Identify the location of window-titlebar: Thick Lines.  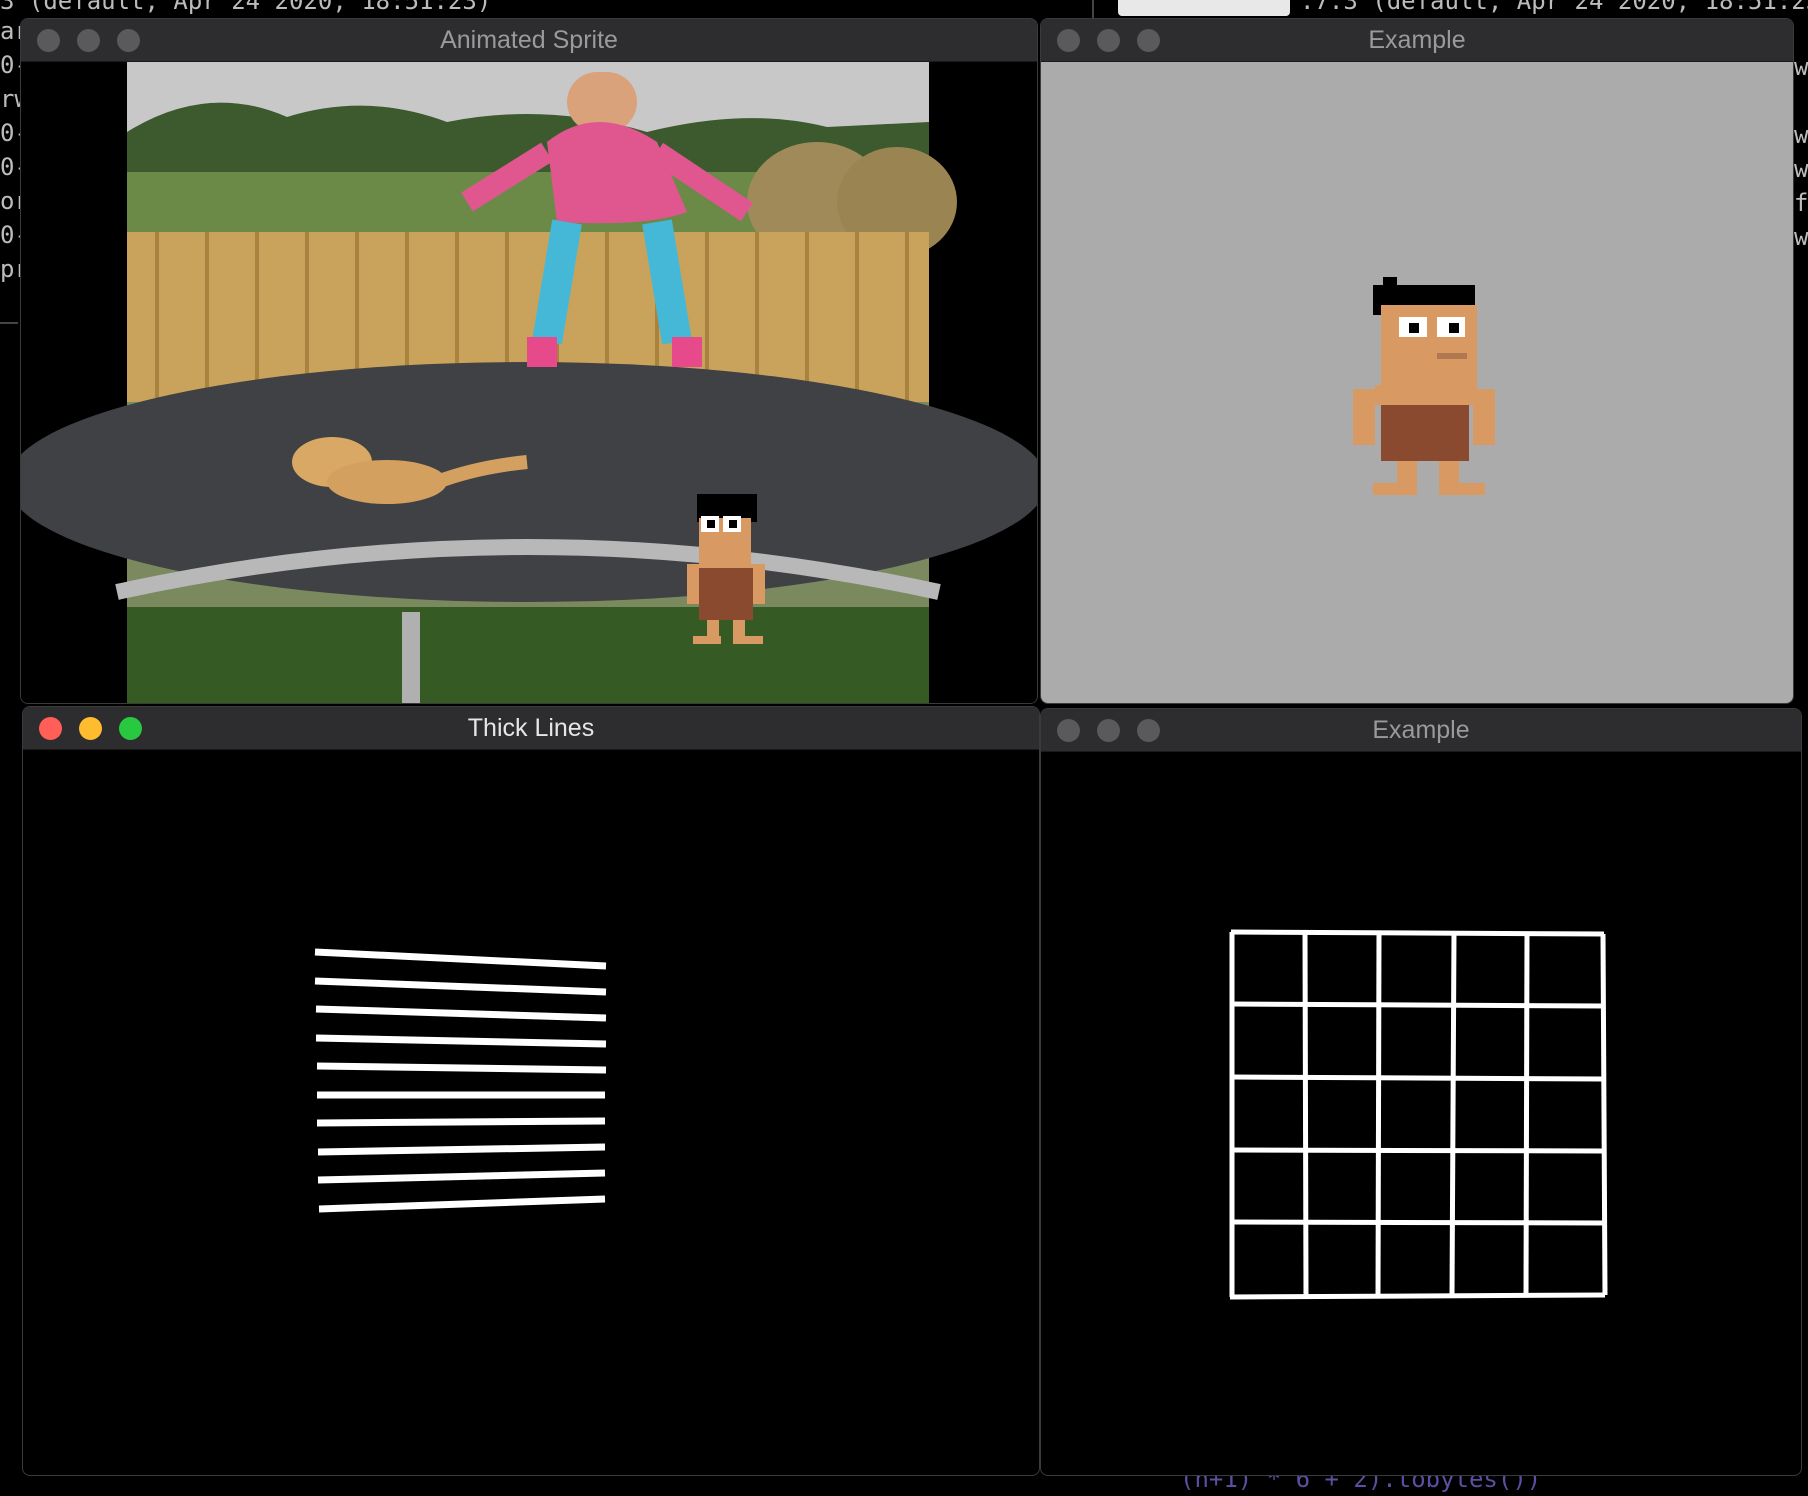
(531, 728).